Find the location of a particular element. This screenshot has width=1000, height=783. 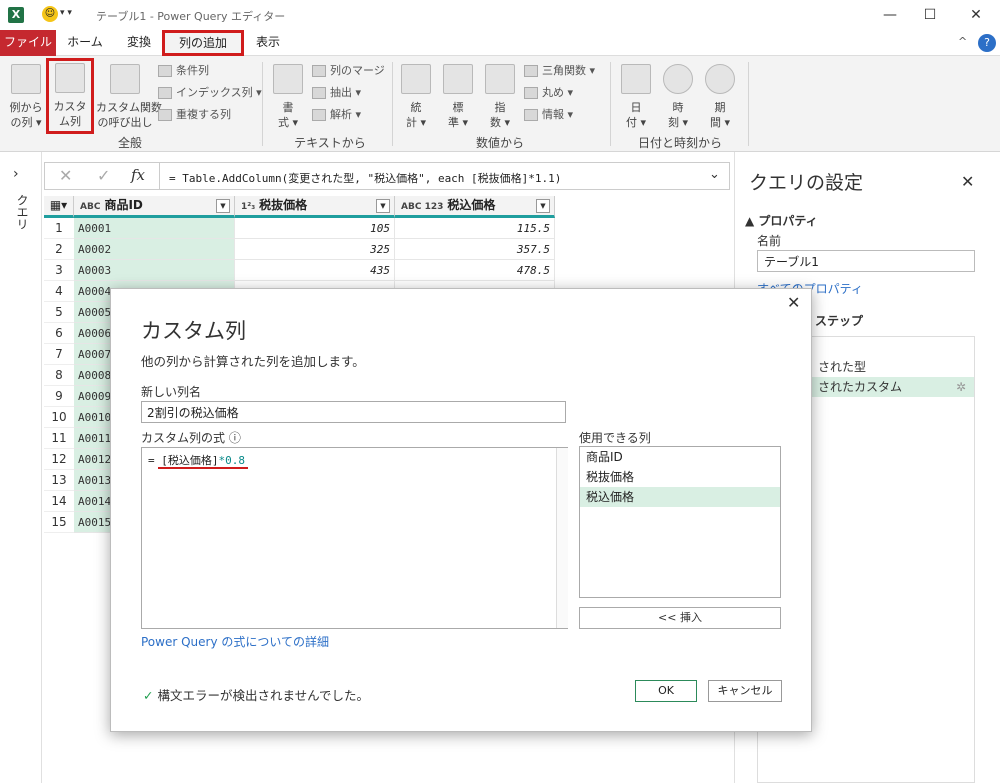

function-fx-icon: fx is located at coordinates (138, 175).